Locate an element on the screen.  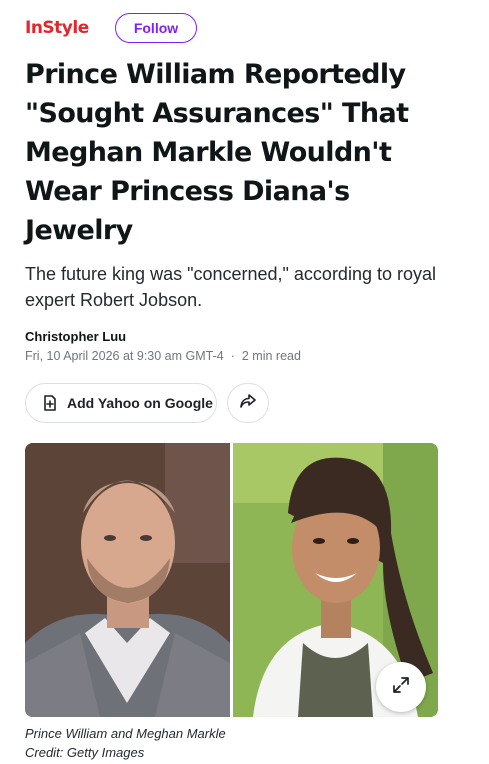
share-arrow-icon is located at coordinates (248, 403).